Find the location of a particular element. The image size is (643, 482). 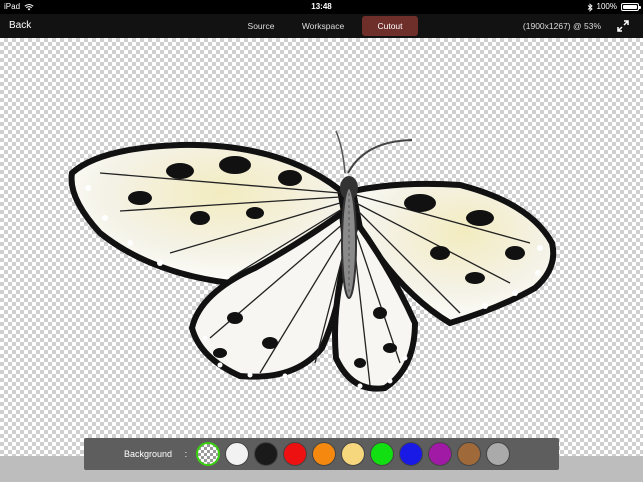

swatch-brown is located at coordinates (469, 454).